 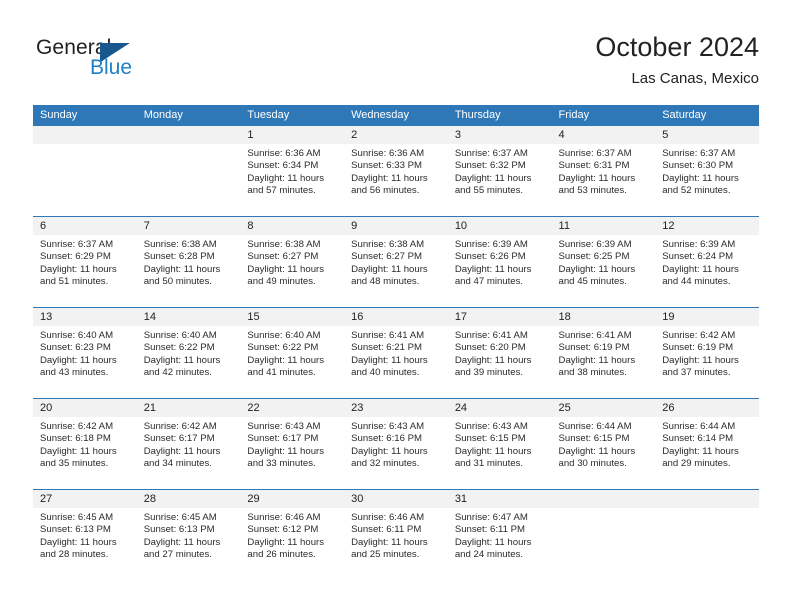 What do you see at coordinates (284, 426) in the screenshot?
I see `day-info-line: Sunrise: 6:43 AM` at bounding box center [284, 426].